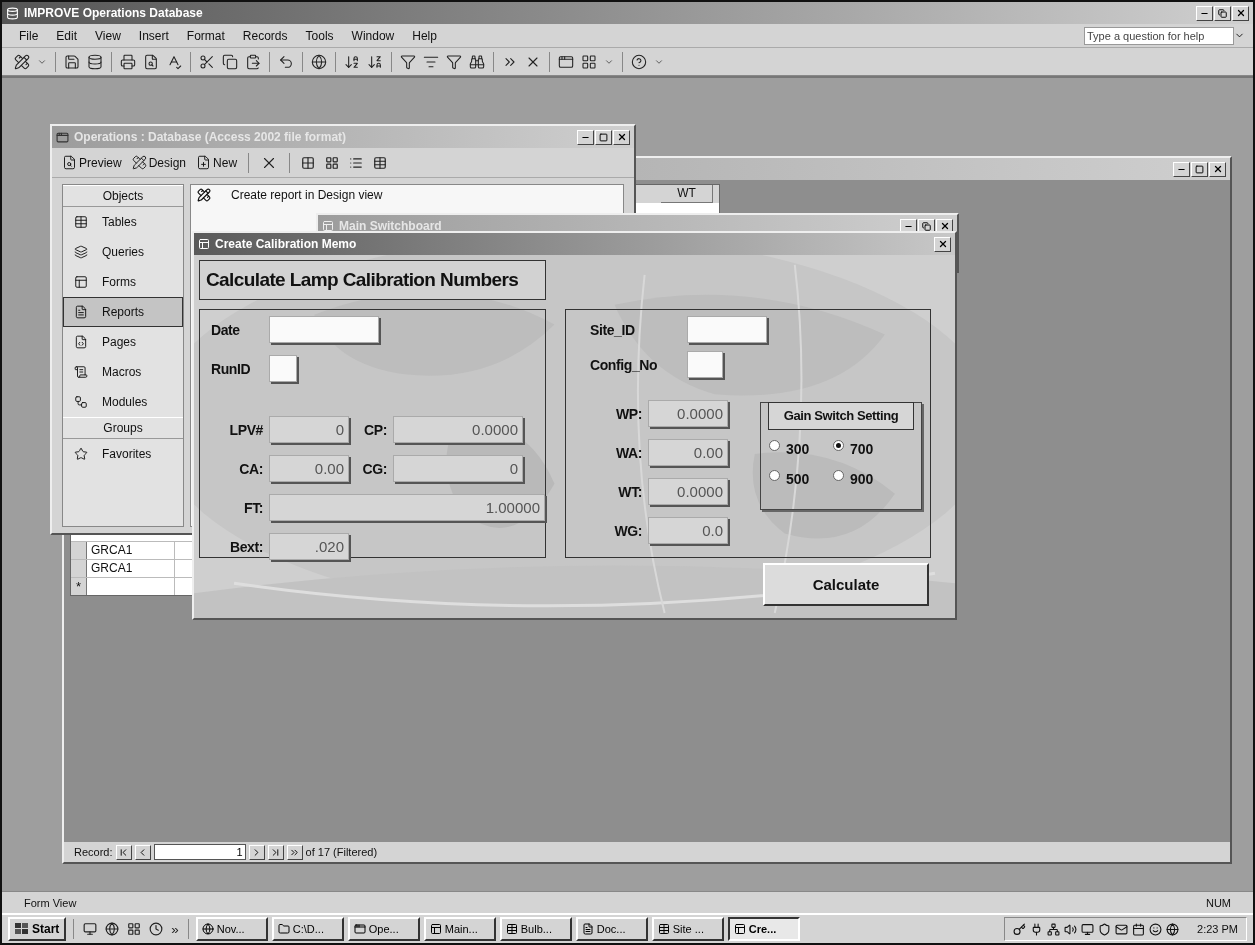 The image size is (1255, 945). Describe the element at coordinates (123, 852) in the screenshot. I see `first-record-button` at that location.